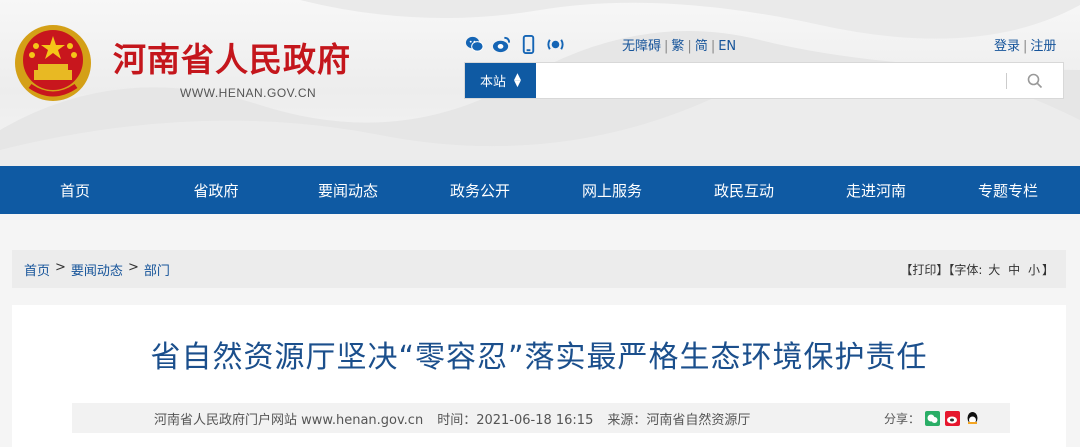 The image size is (1080, 447). I want to click on traditional-chinese-link: 繁, so click(677, 46).